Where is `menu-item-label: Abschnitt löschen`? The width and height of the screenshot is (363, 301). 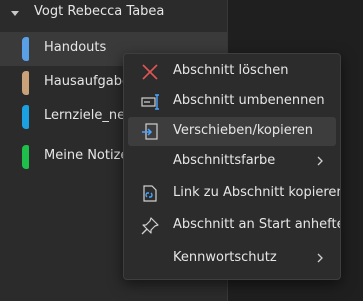
menu-item-label: Abschnitt löschen is located at coordinates (231, 70).